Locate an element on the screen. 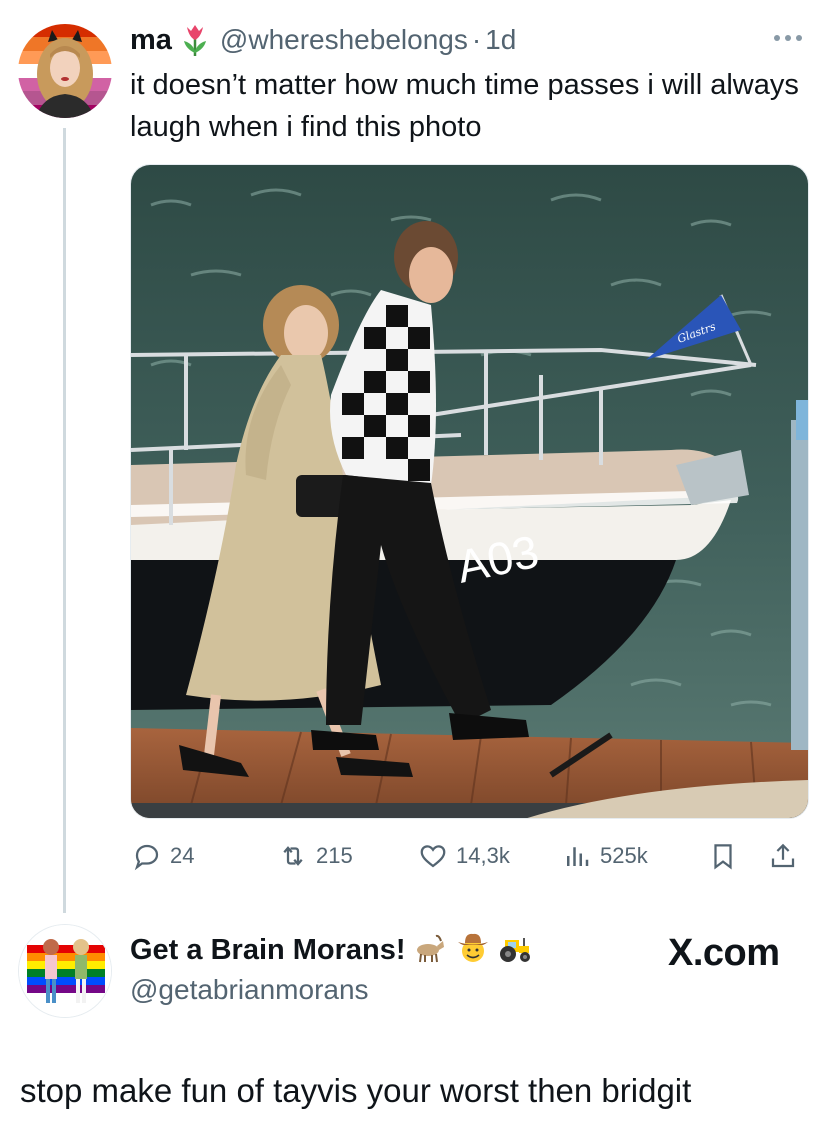 Image resolution: width=828 pixels, height=1145 pixels. reply-avatar-image is located at coordinates (65, 971).